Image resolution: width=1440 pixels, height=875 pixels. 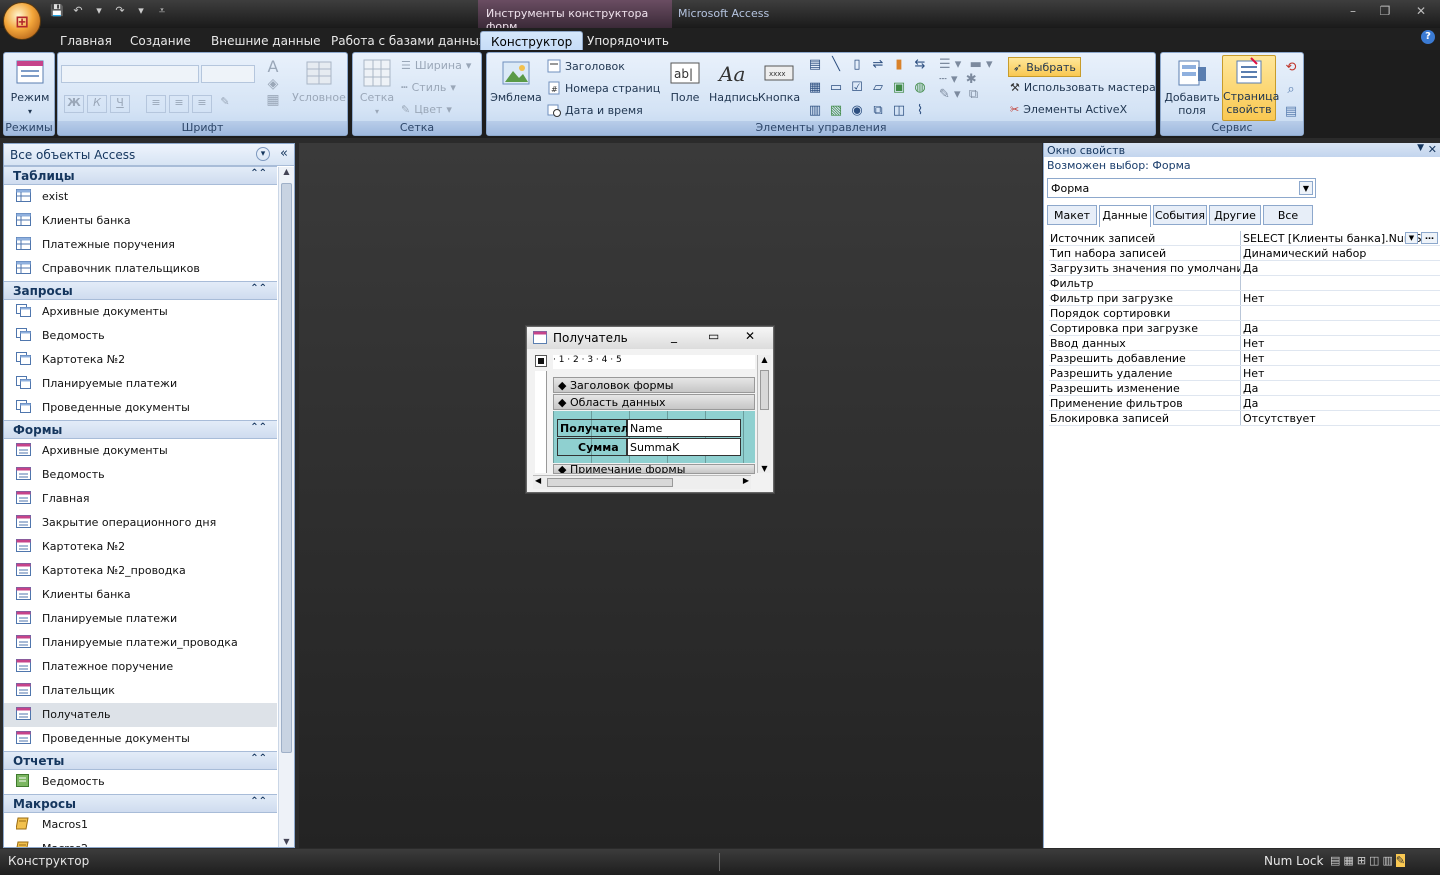 What do you see at coordinates (750, 336) in the screenshot?
I see `close-icon: ✕` at bounding box center [750, 336].